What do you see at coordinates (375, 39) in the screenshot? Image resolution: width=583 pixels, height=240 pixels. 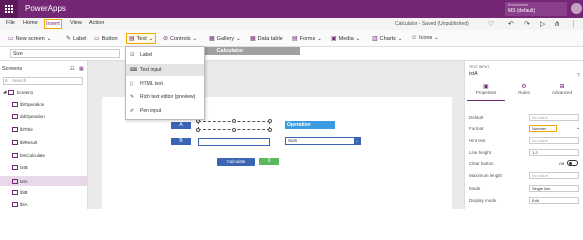 I see `charts-icon: ▥` at bounding box center [375, 39].